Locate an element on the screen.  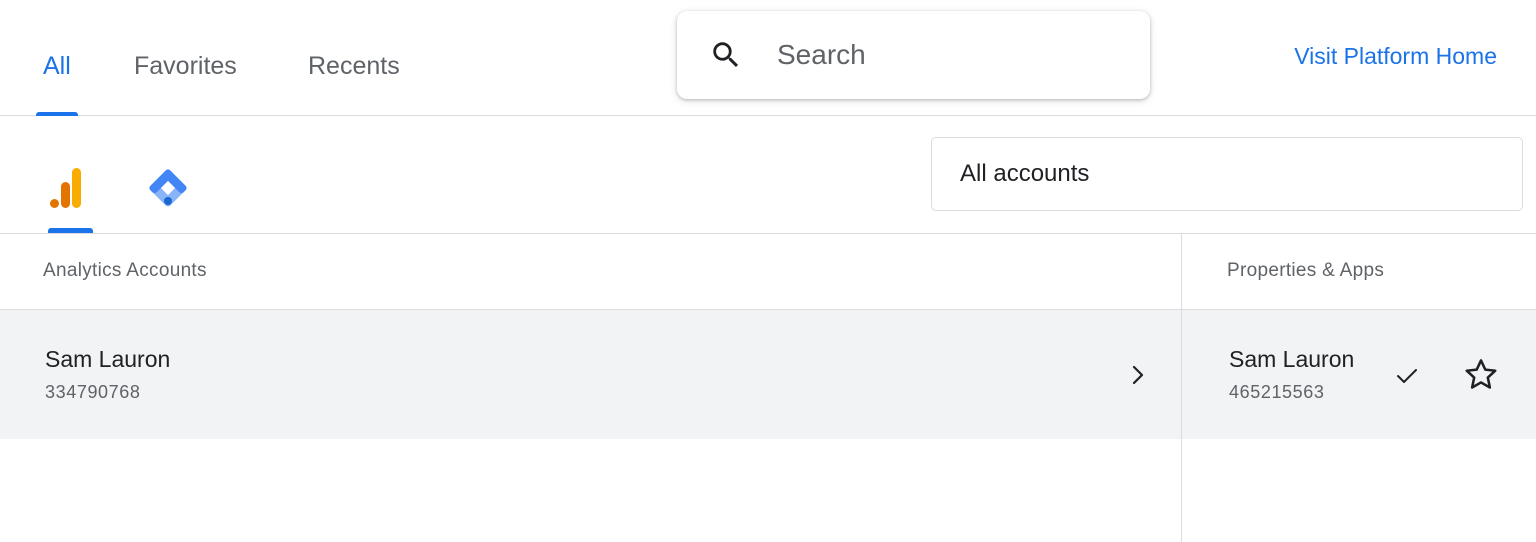
active-product-indicator is located at coordinates (70, 230).